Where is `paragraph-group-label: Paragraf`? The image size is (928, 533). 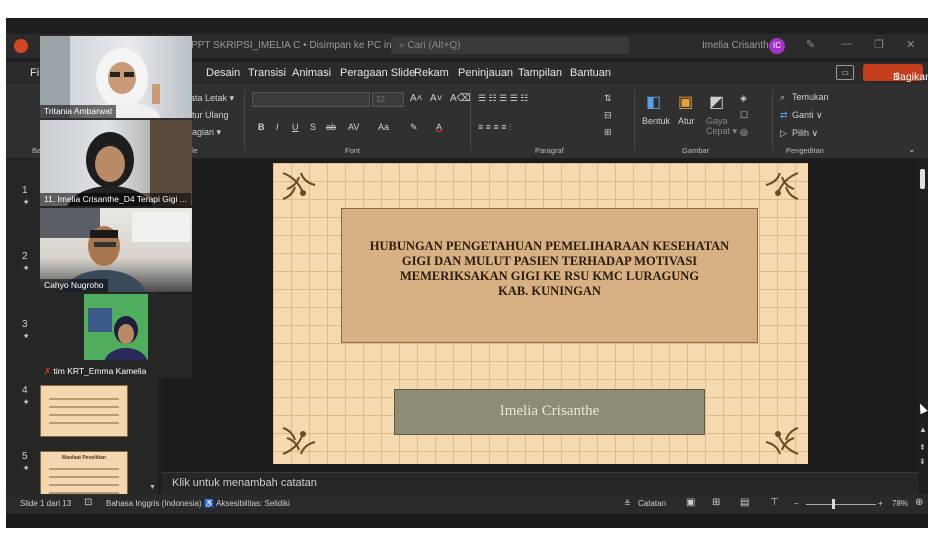 paragraph-group-label: Paragraf is located at coordinates (549, 150).